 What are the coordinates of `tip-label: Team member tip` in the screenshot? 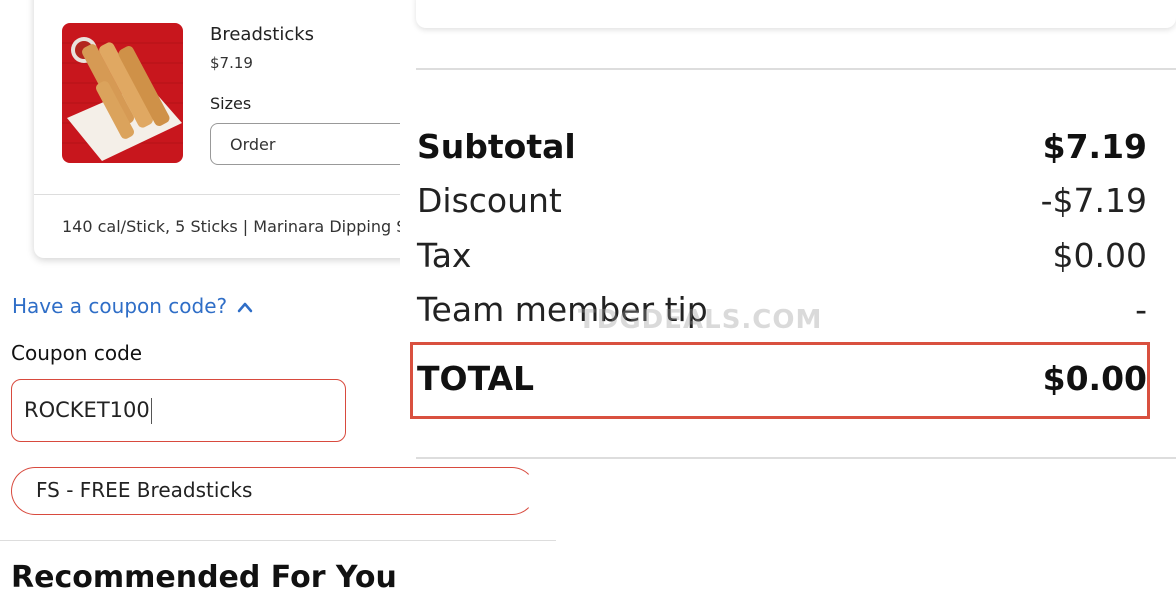 It's located at (562, 309).